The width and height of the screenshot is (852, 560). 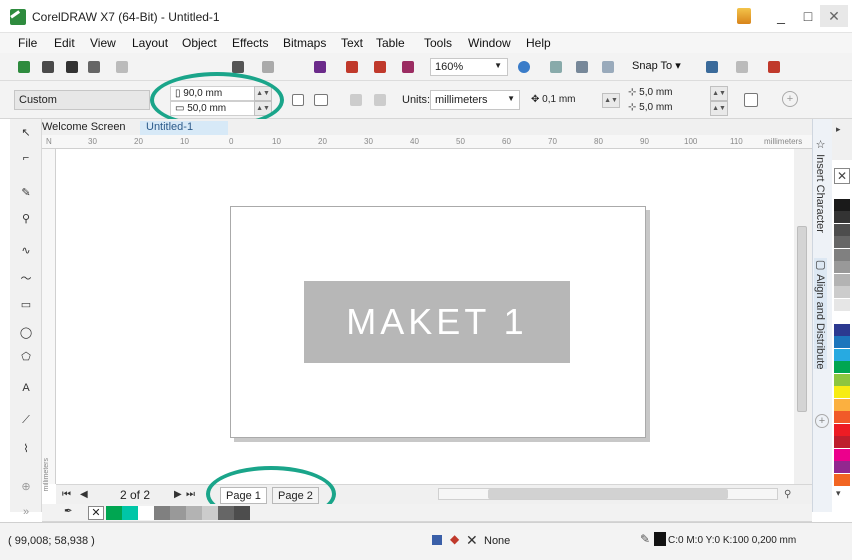 What do you see at coordinates (26, 422) in the screenshot?
I see `parallel-dimension-icon: ⟋` at bounding box center [26, 422].